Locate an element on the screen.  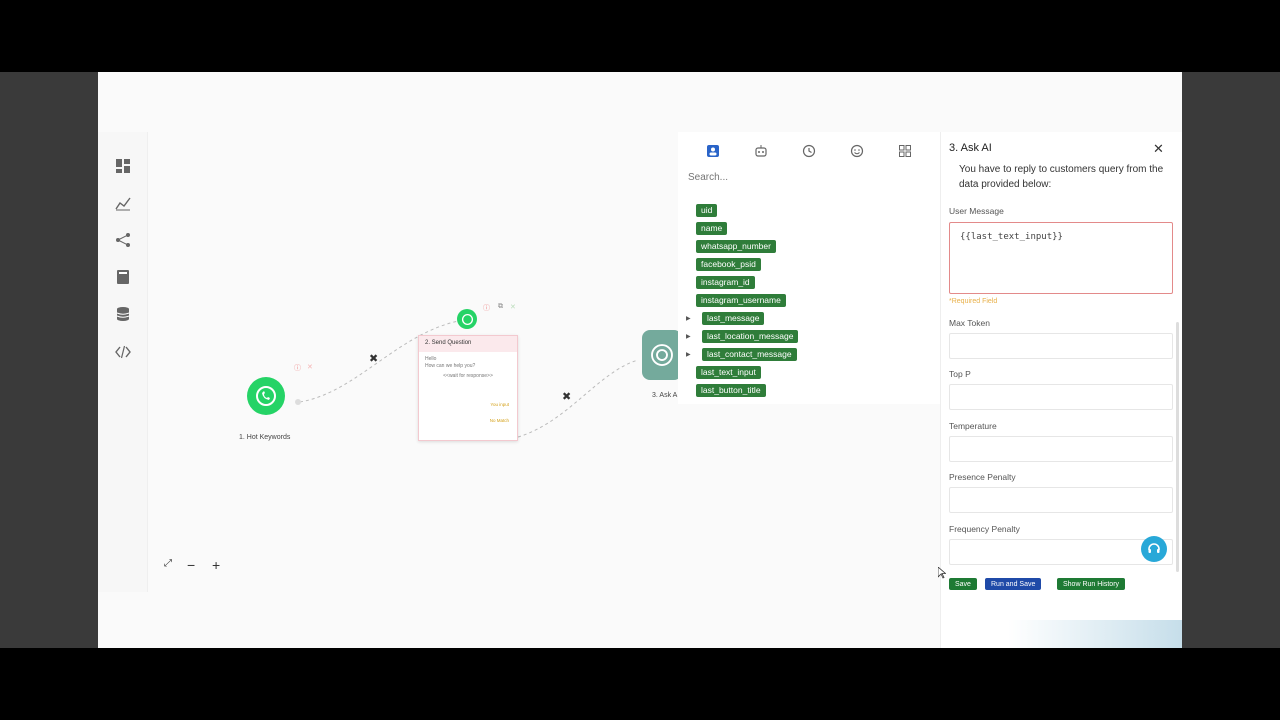
user-message-input is located at coordinates (1061, 258).